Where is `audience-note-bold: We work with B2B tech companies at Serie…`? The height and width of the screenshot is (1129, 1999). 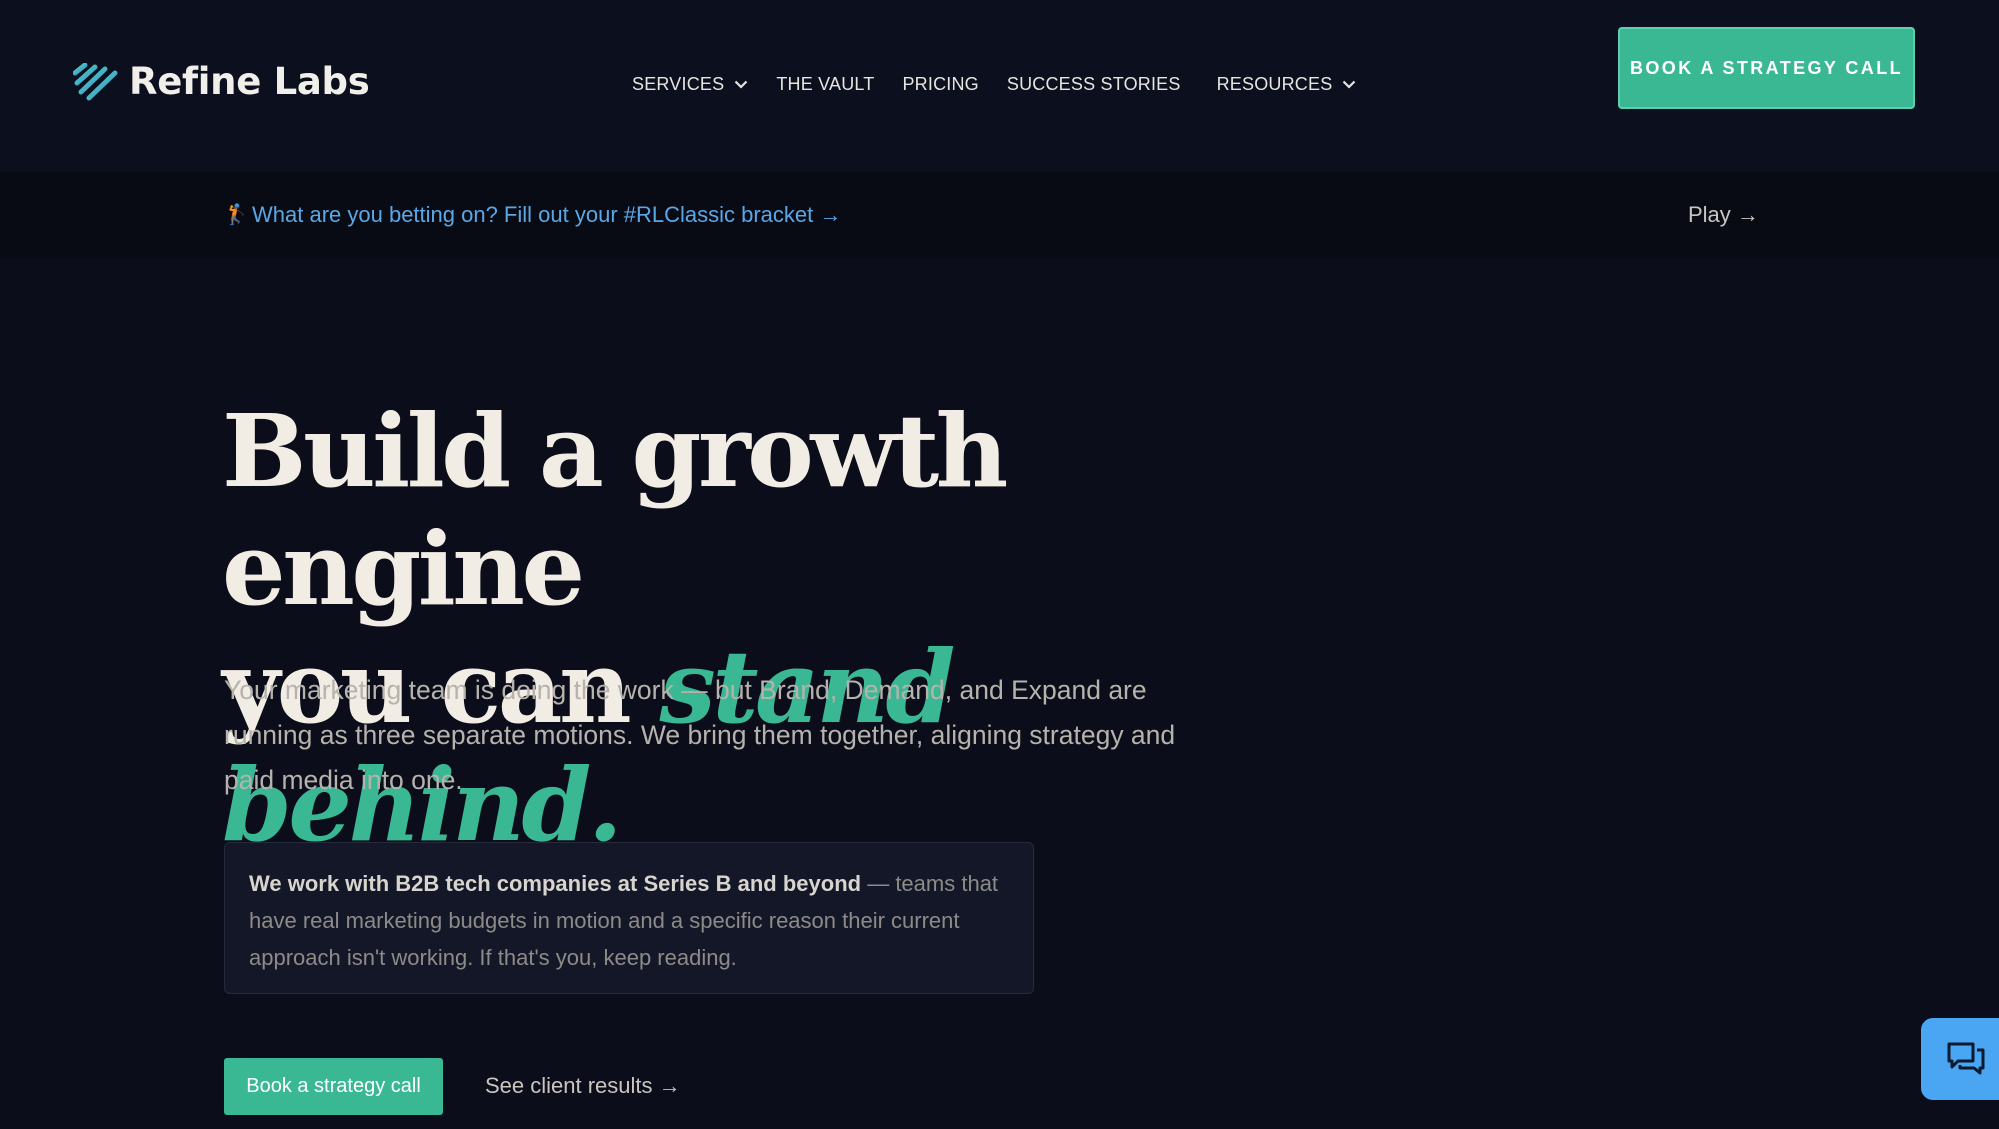 audience-note-bold: We work with B2B tech companies at Serie… is located at coordinates (555, 883).